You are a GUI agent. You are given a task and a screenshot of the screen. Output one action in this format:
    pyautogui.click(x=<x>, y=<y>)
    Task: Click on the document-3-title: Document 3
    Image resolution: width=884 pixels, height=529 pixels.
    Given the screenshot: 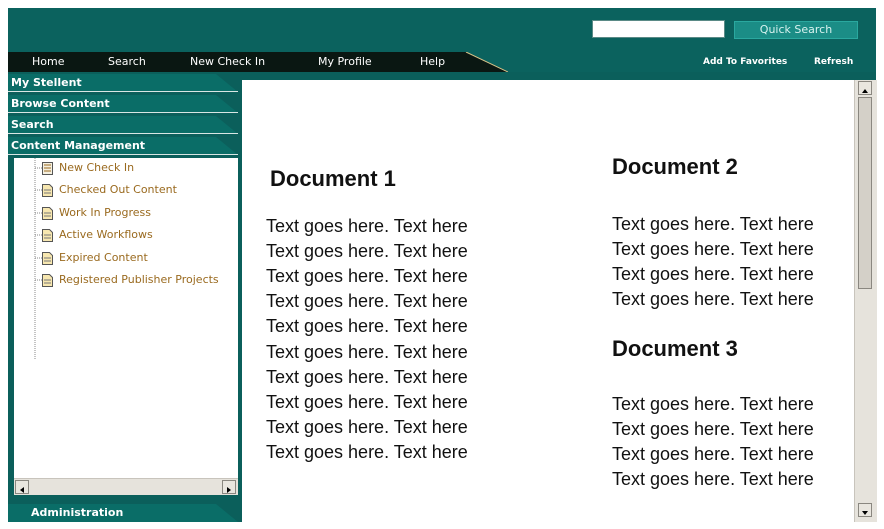 What is the action you would take?
    pyautogui.click(x=675, y=348)
    